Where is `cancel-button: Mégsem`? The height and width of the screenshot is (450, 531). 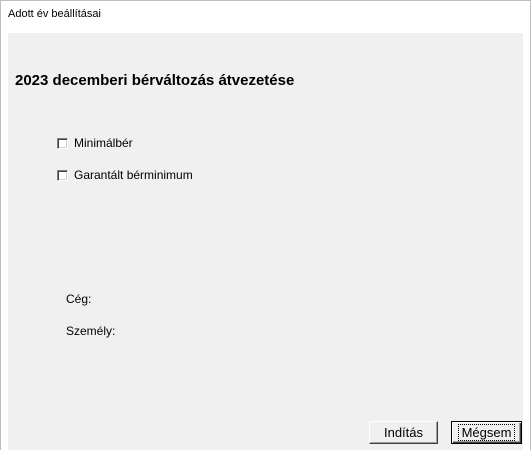 cancel-button: Mégsem is located at coordinates (486, 432).